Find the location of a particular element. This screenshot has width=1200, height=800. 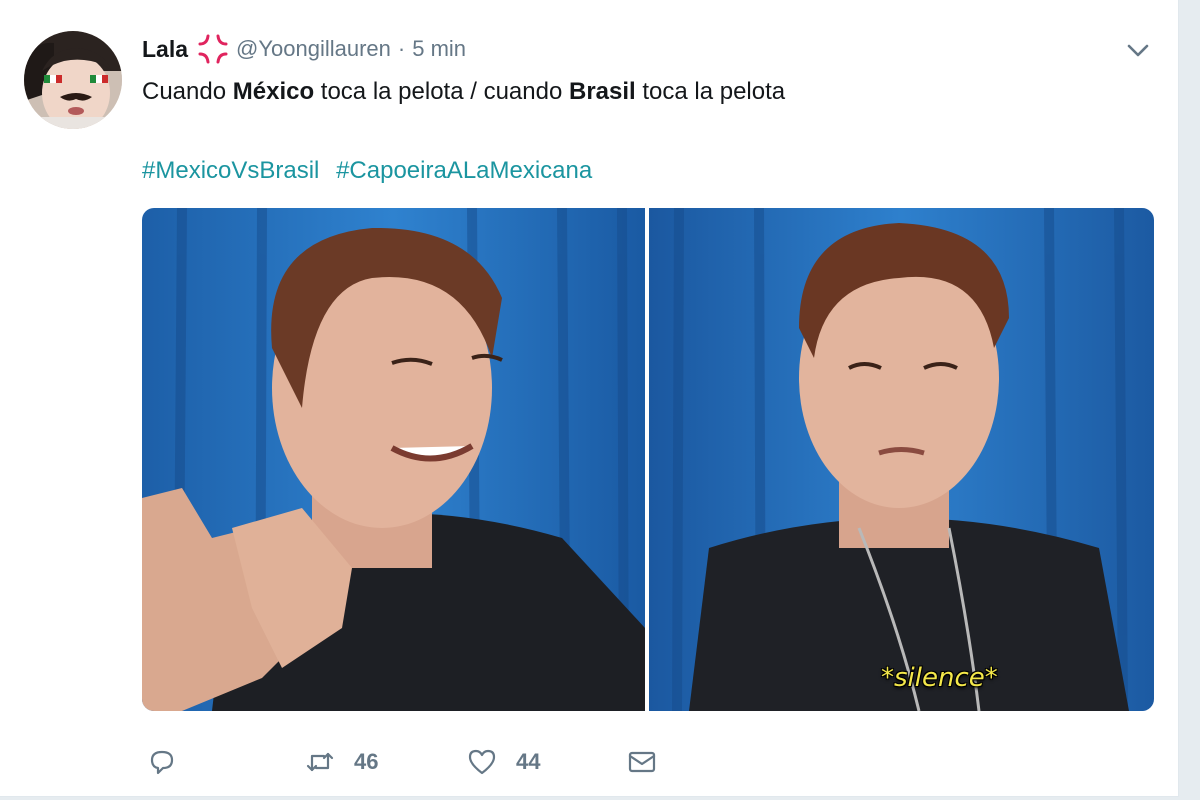

tweet-text-part: Cuando is located at coordinates (187, 91).